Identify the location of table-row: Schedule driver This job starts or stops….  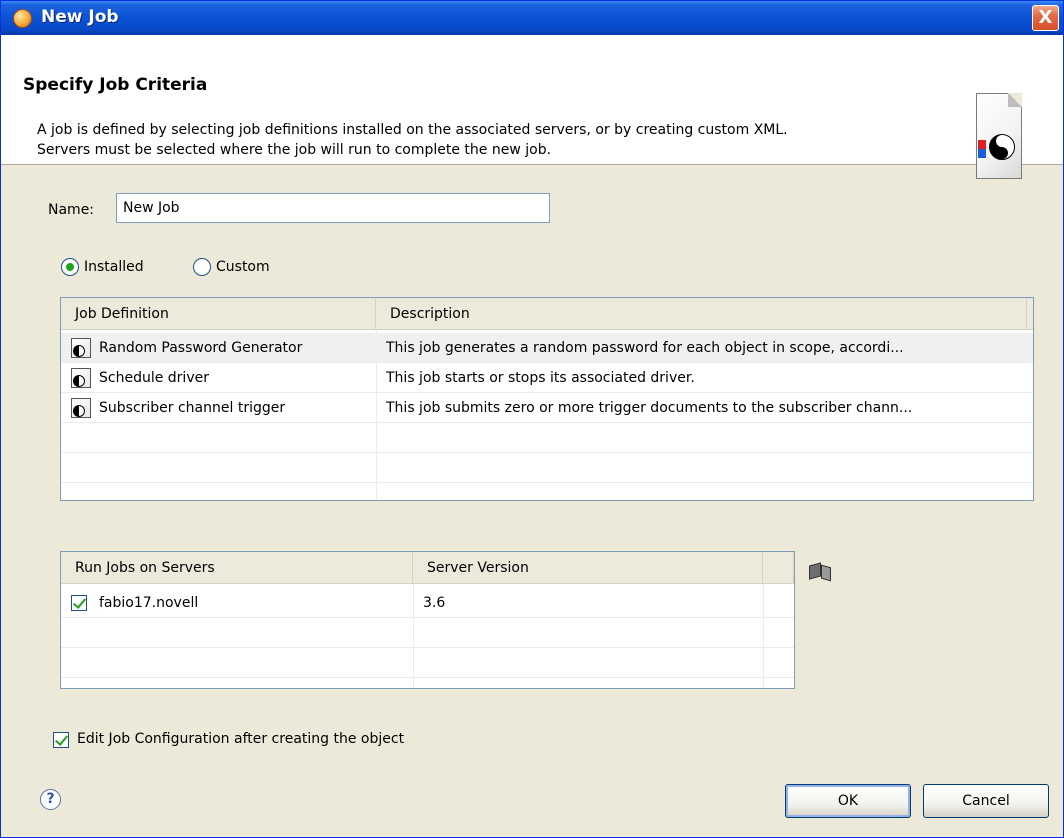
(547, 378).